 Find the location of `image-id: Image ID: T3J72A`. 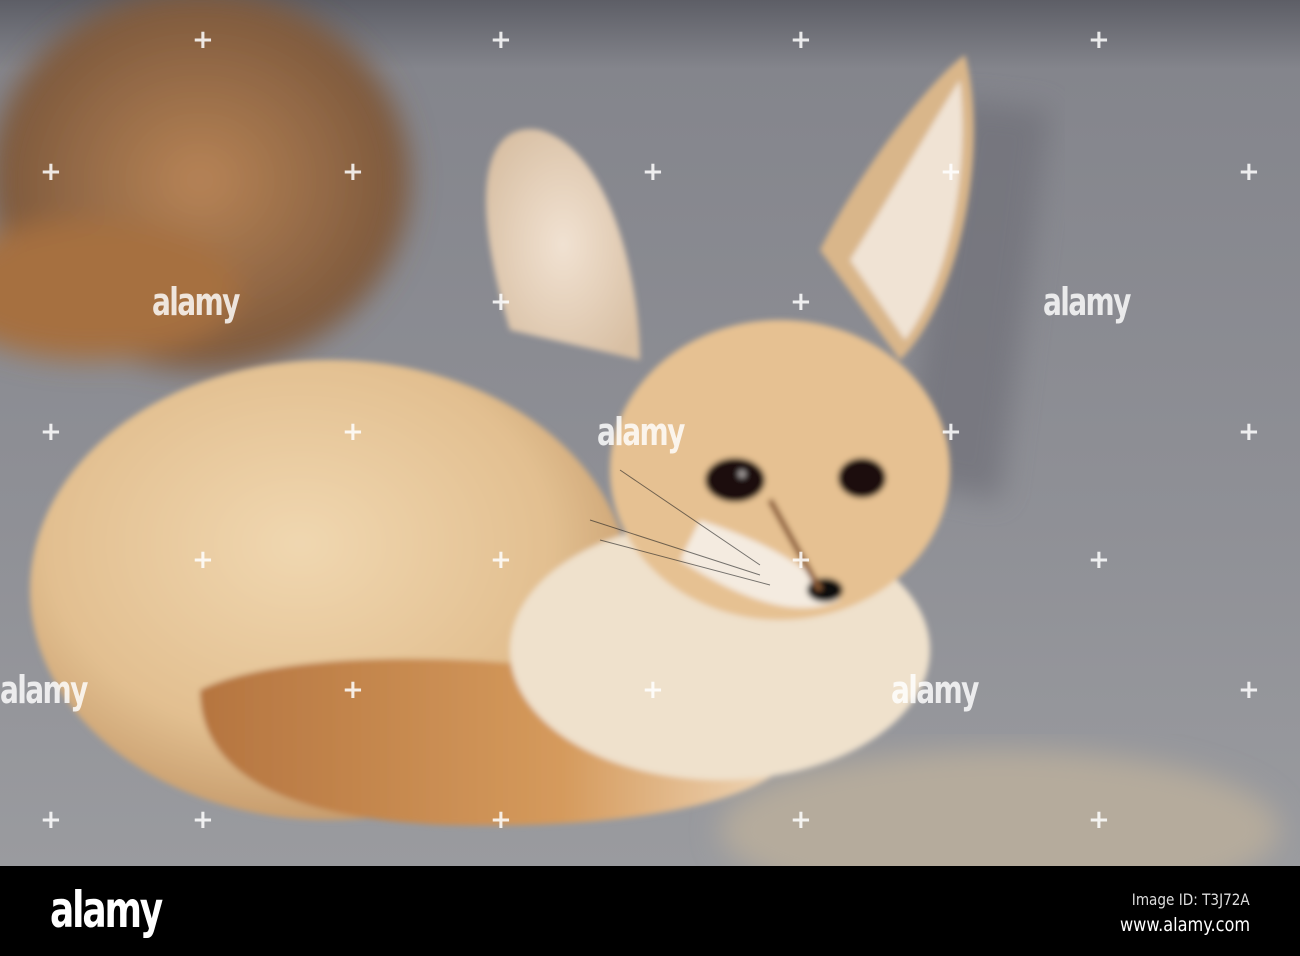

image-id: Image ID: T3J72A is located at coordinates (1191, 899).